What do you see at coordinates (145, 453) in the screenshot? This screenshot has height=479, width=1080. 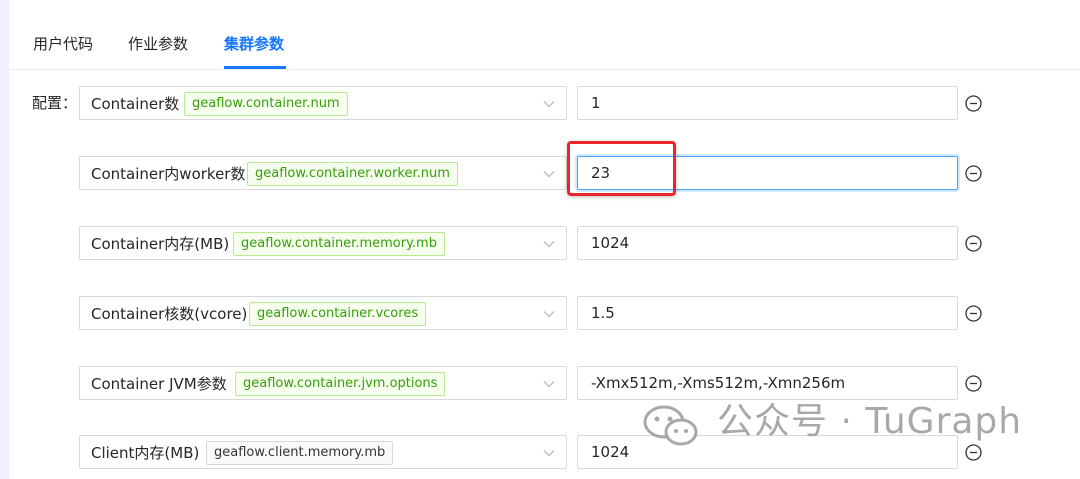 I see `param-name: Client内存(MB)` at bounding box center [145, 453].